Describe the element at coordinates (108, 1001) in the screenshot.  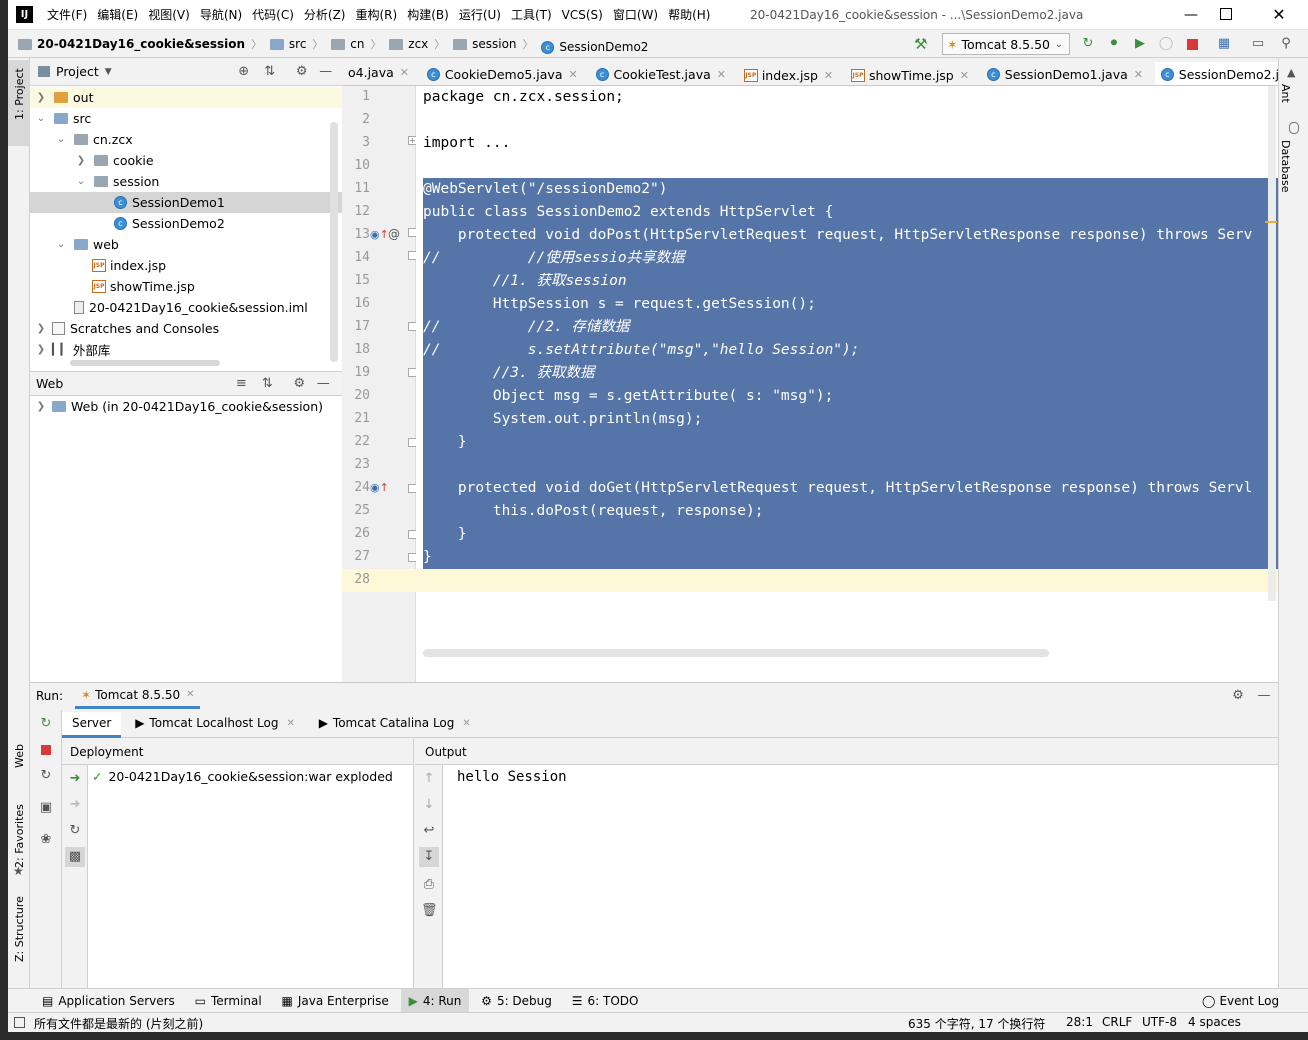
I see `tool-application-servers: ▤ Application Servers` at that location.